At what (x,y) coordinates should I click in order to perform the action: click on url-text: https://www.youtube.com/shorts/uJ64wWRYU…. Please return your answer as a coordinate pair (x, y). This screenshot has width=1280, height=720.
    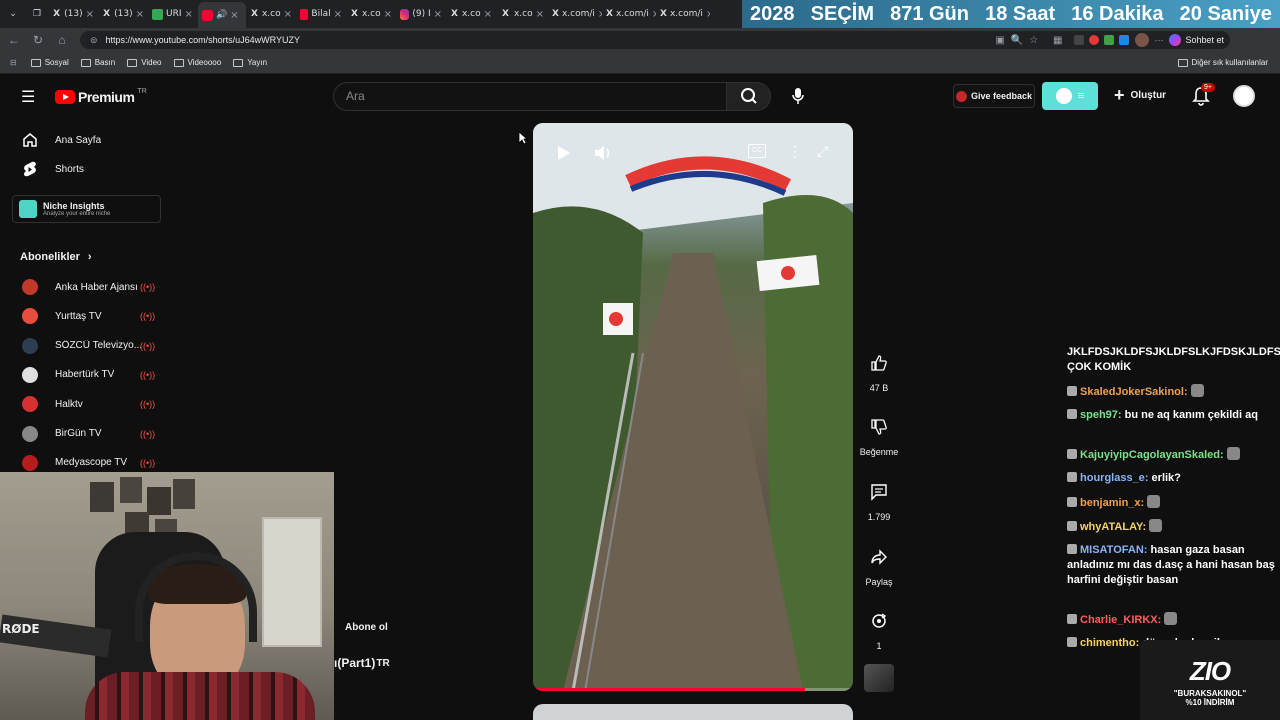
    Looking at the image, I should click on (202, 40).